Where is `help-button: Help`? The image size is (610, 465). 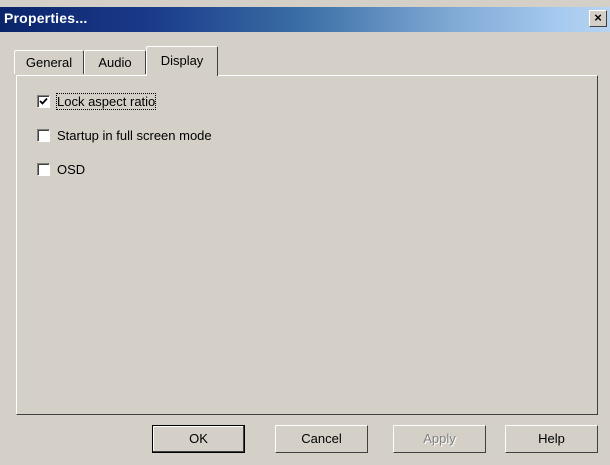 help-button: Help is located at coordinates (551, 439).